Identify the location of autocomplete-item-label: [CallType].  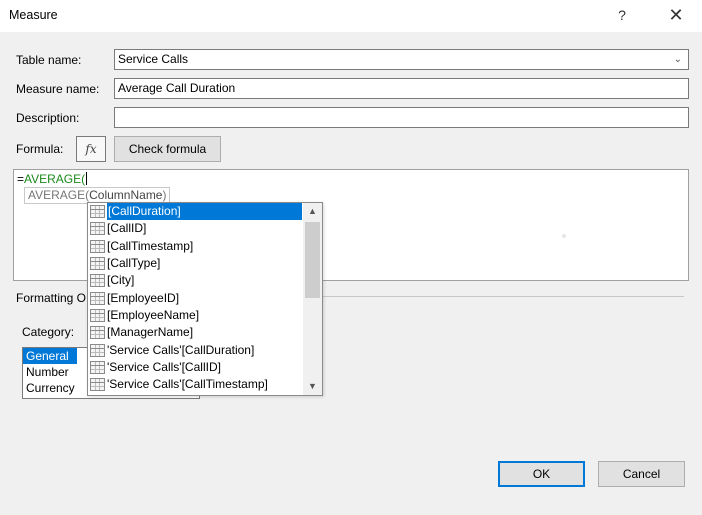
(134, 263).